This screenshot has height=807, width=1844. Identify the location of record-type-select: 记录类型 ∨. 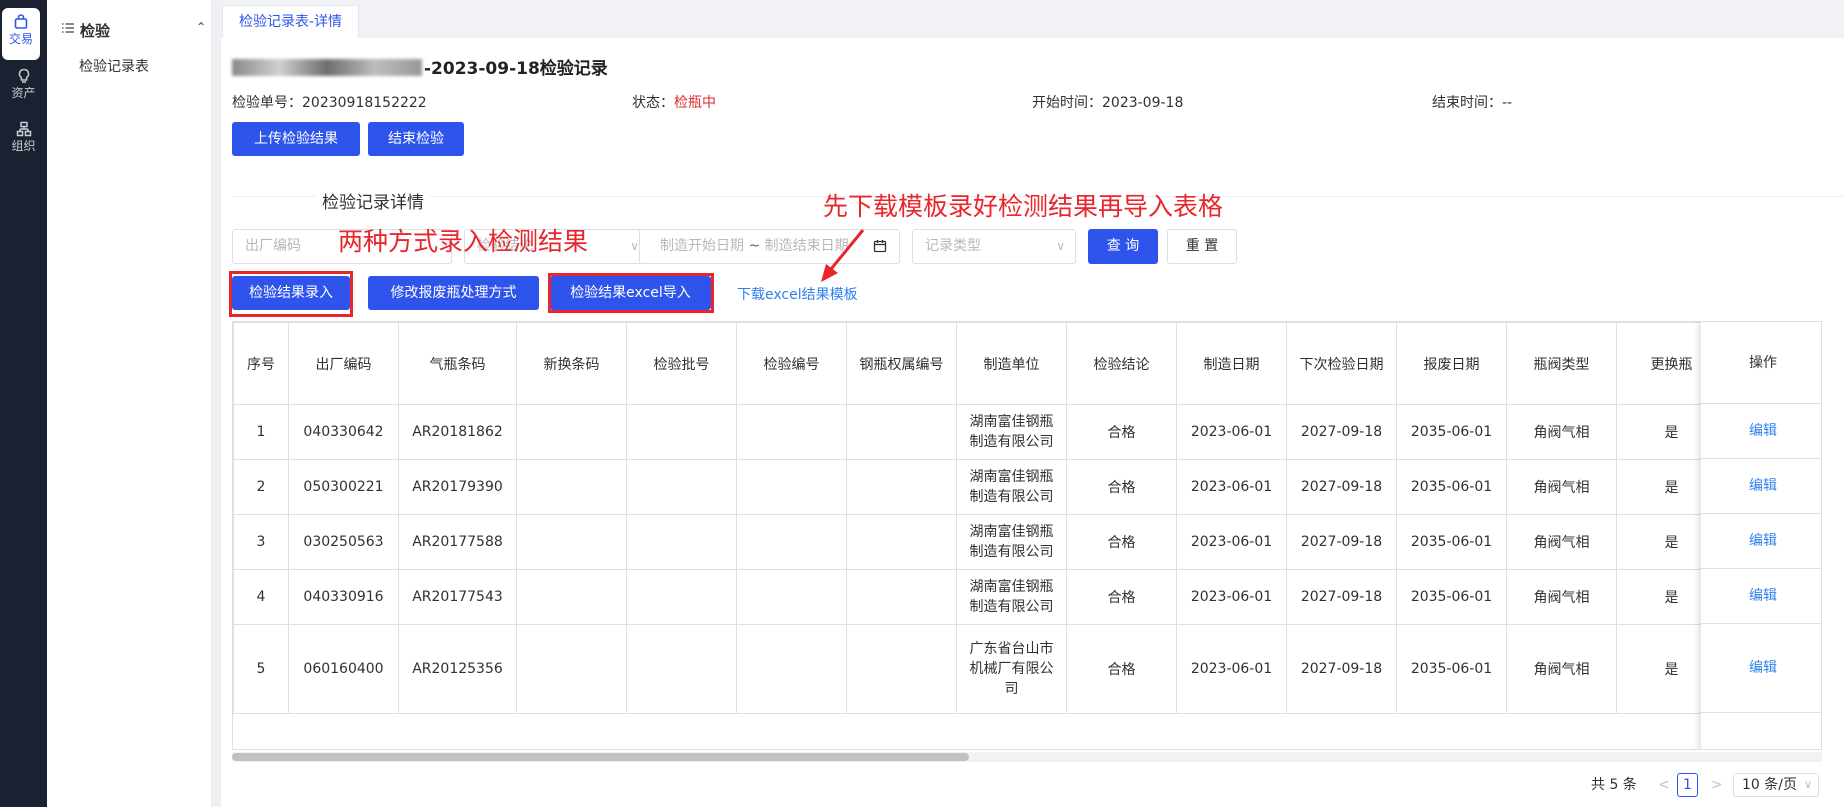
(994, 246).